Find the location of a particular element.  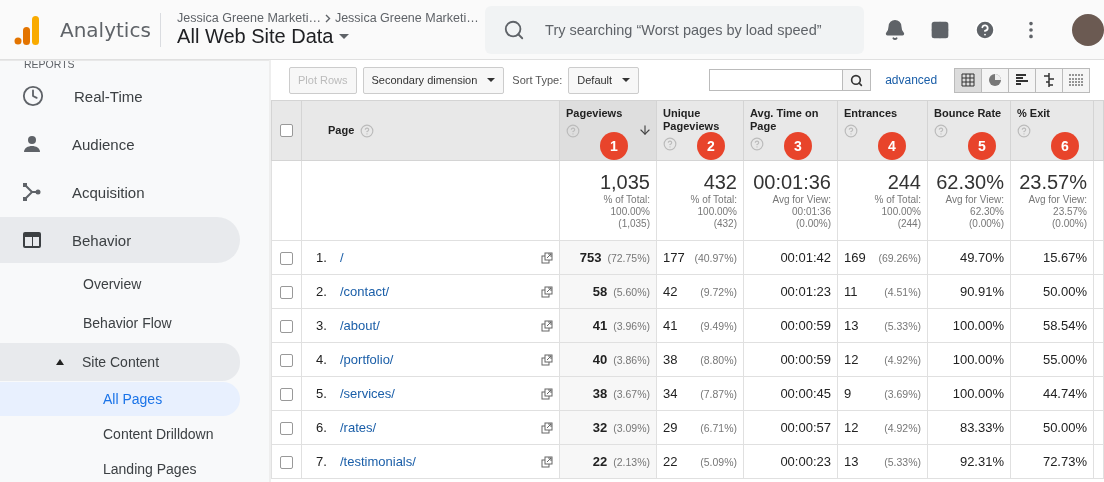

column-header: Entrances is located at coordinates (882, 113).